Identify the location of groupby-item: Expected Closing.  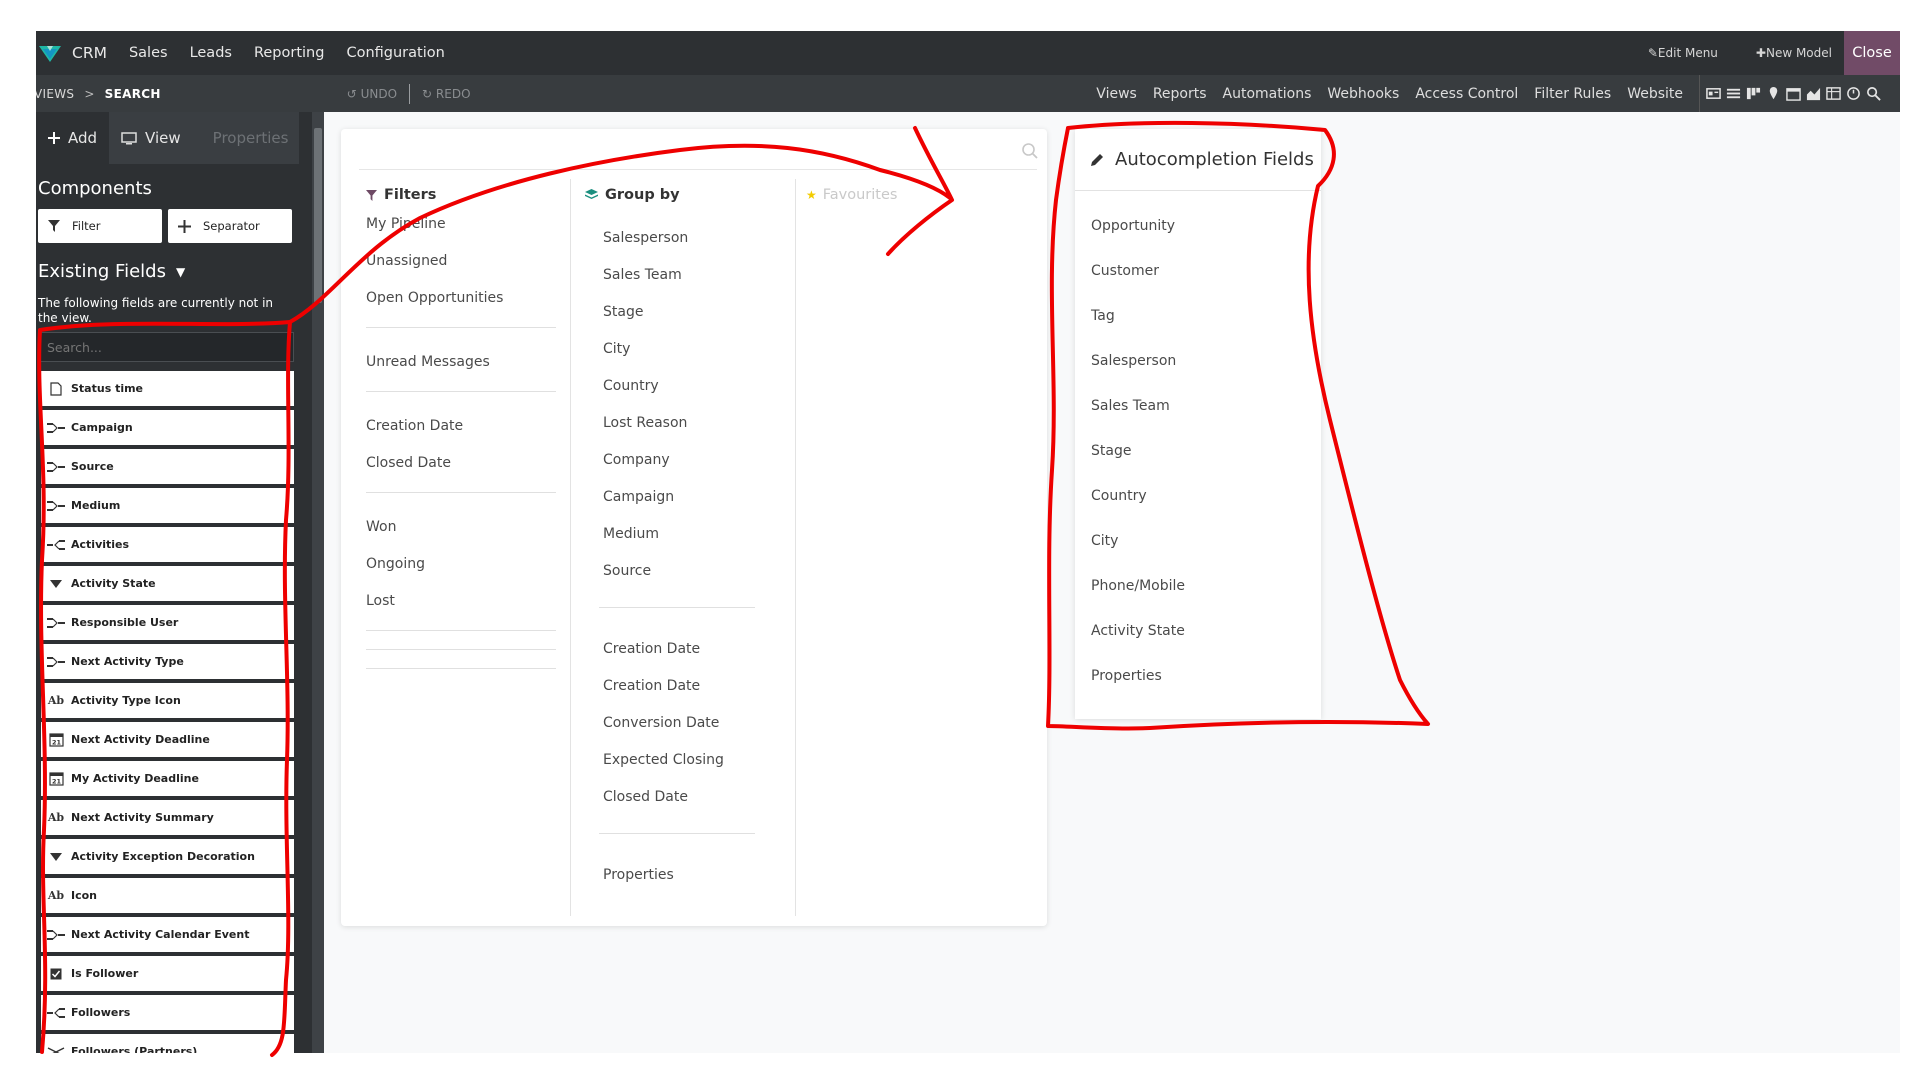
(683, 759).